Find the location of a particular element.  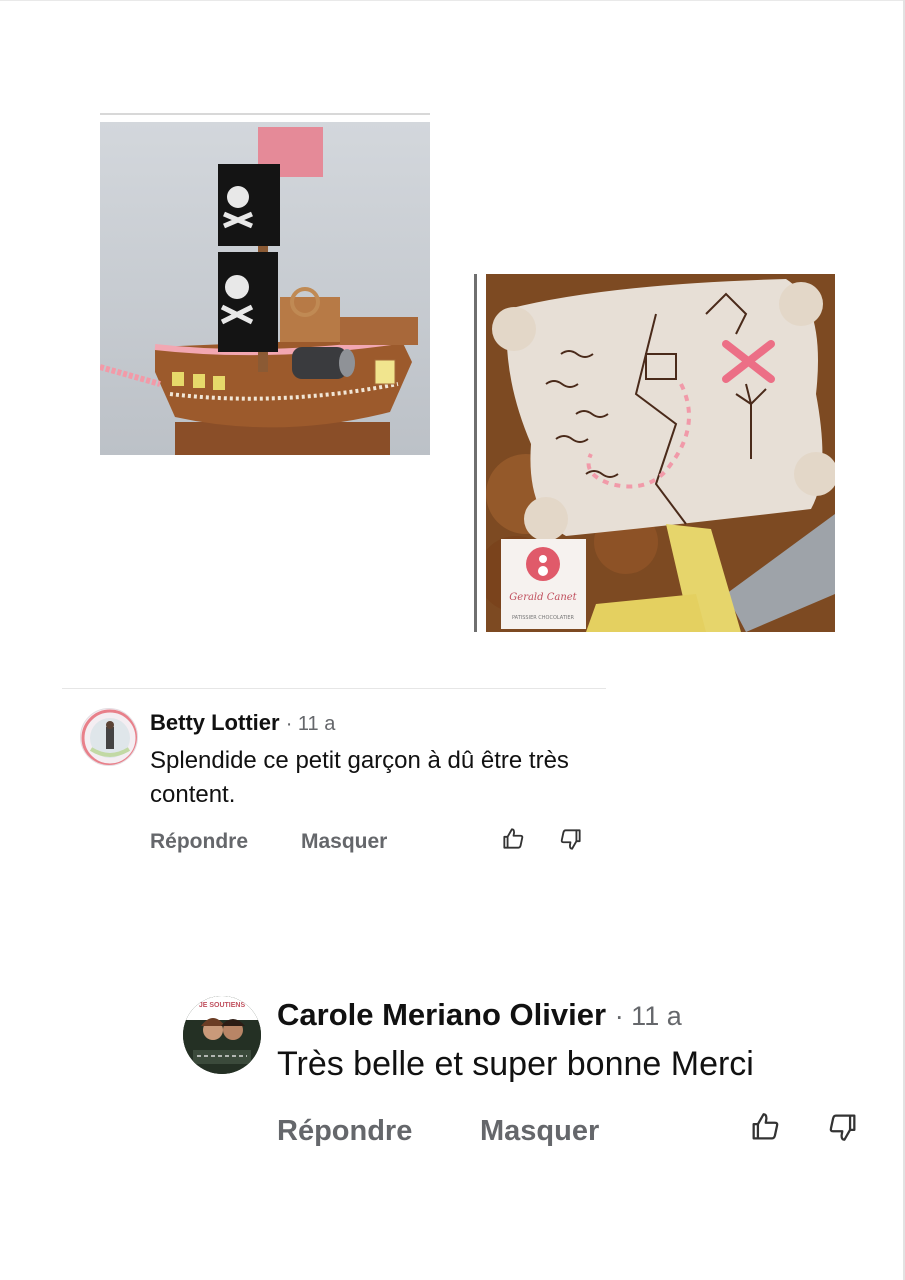

author-name: Betty Lottier is located at coordinates (215, 722).